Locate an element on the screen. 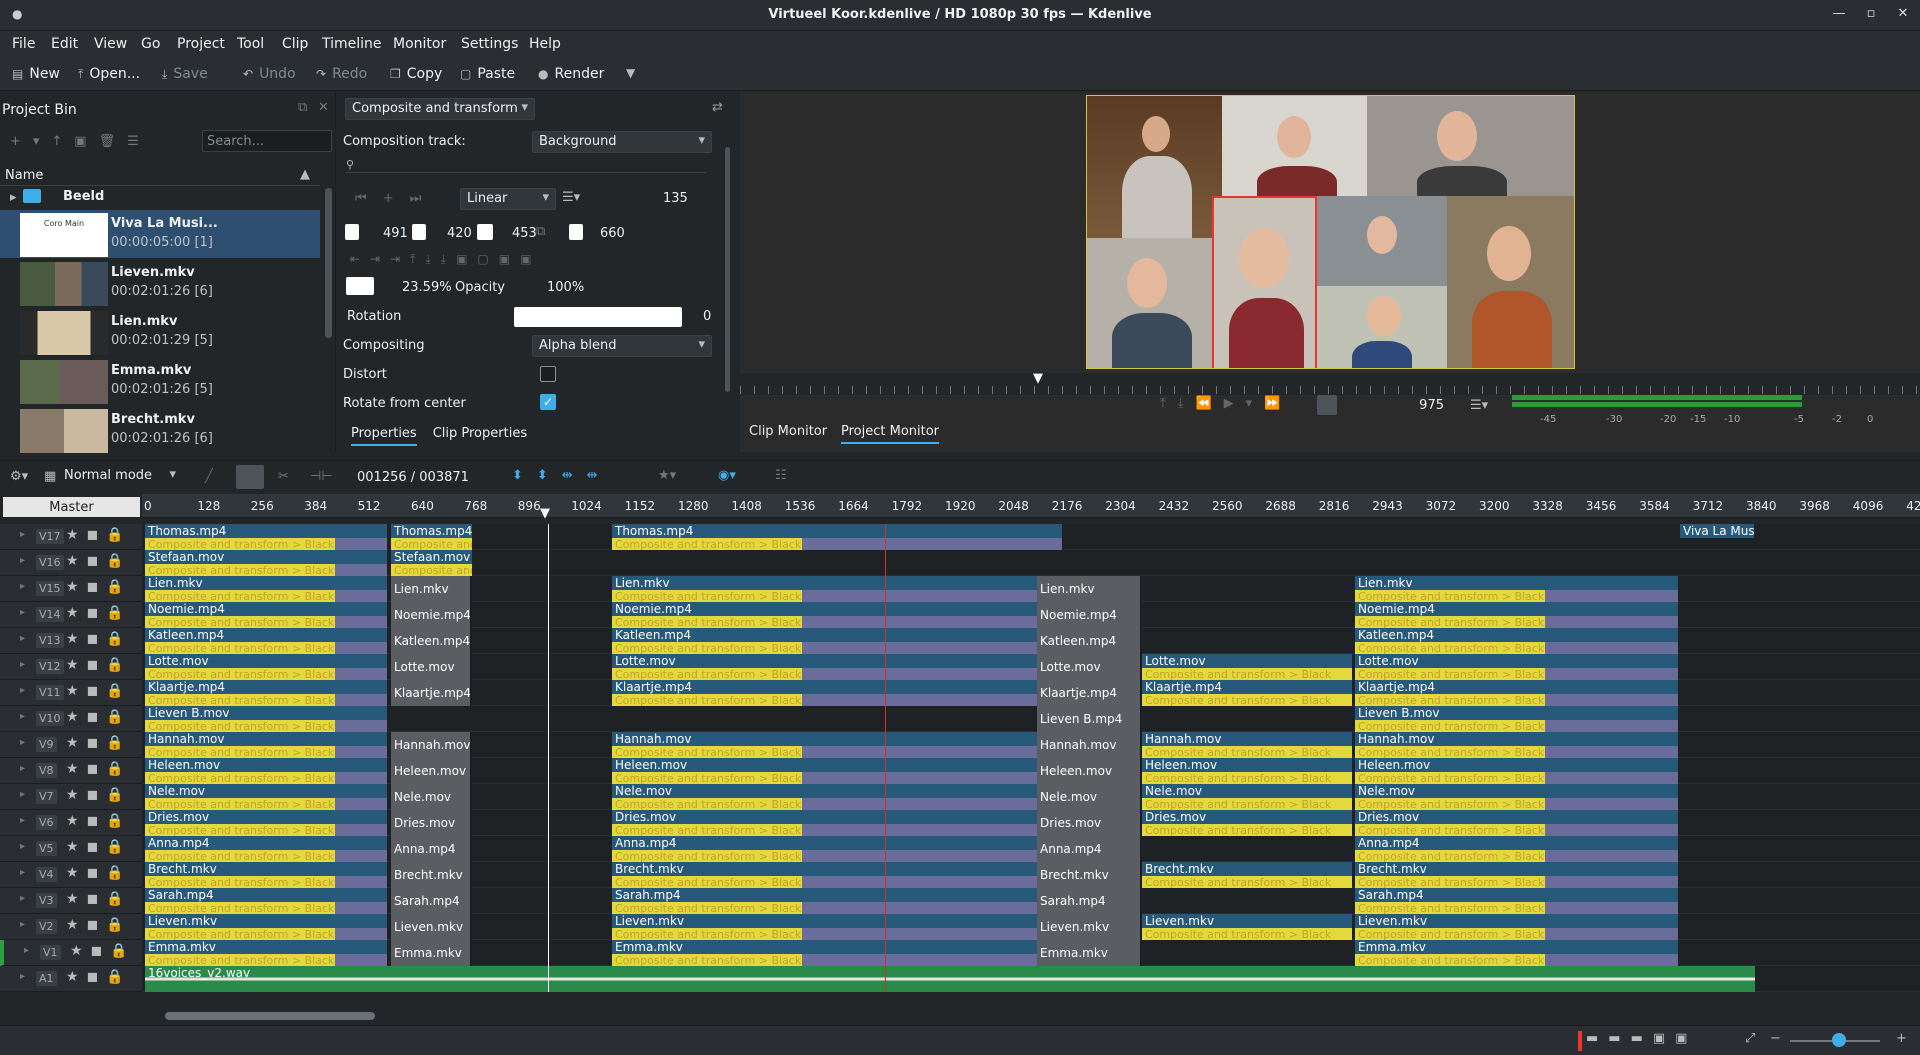  master-button: Master is located at coordinates (71, 507).